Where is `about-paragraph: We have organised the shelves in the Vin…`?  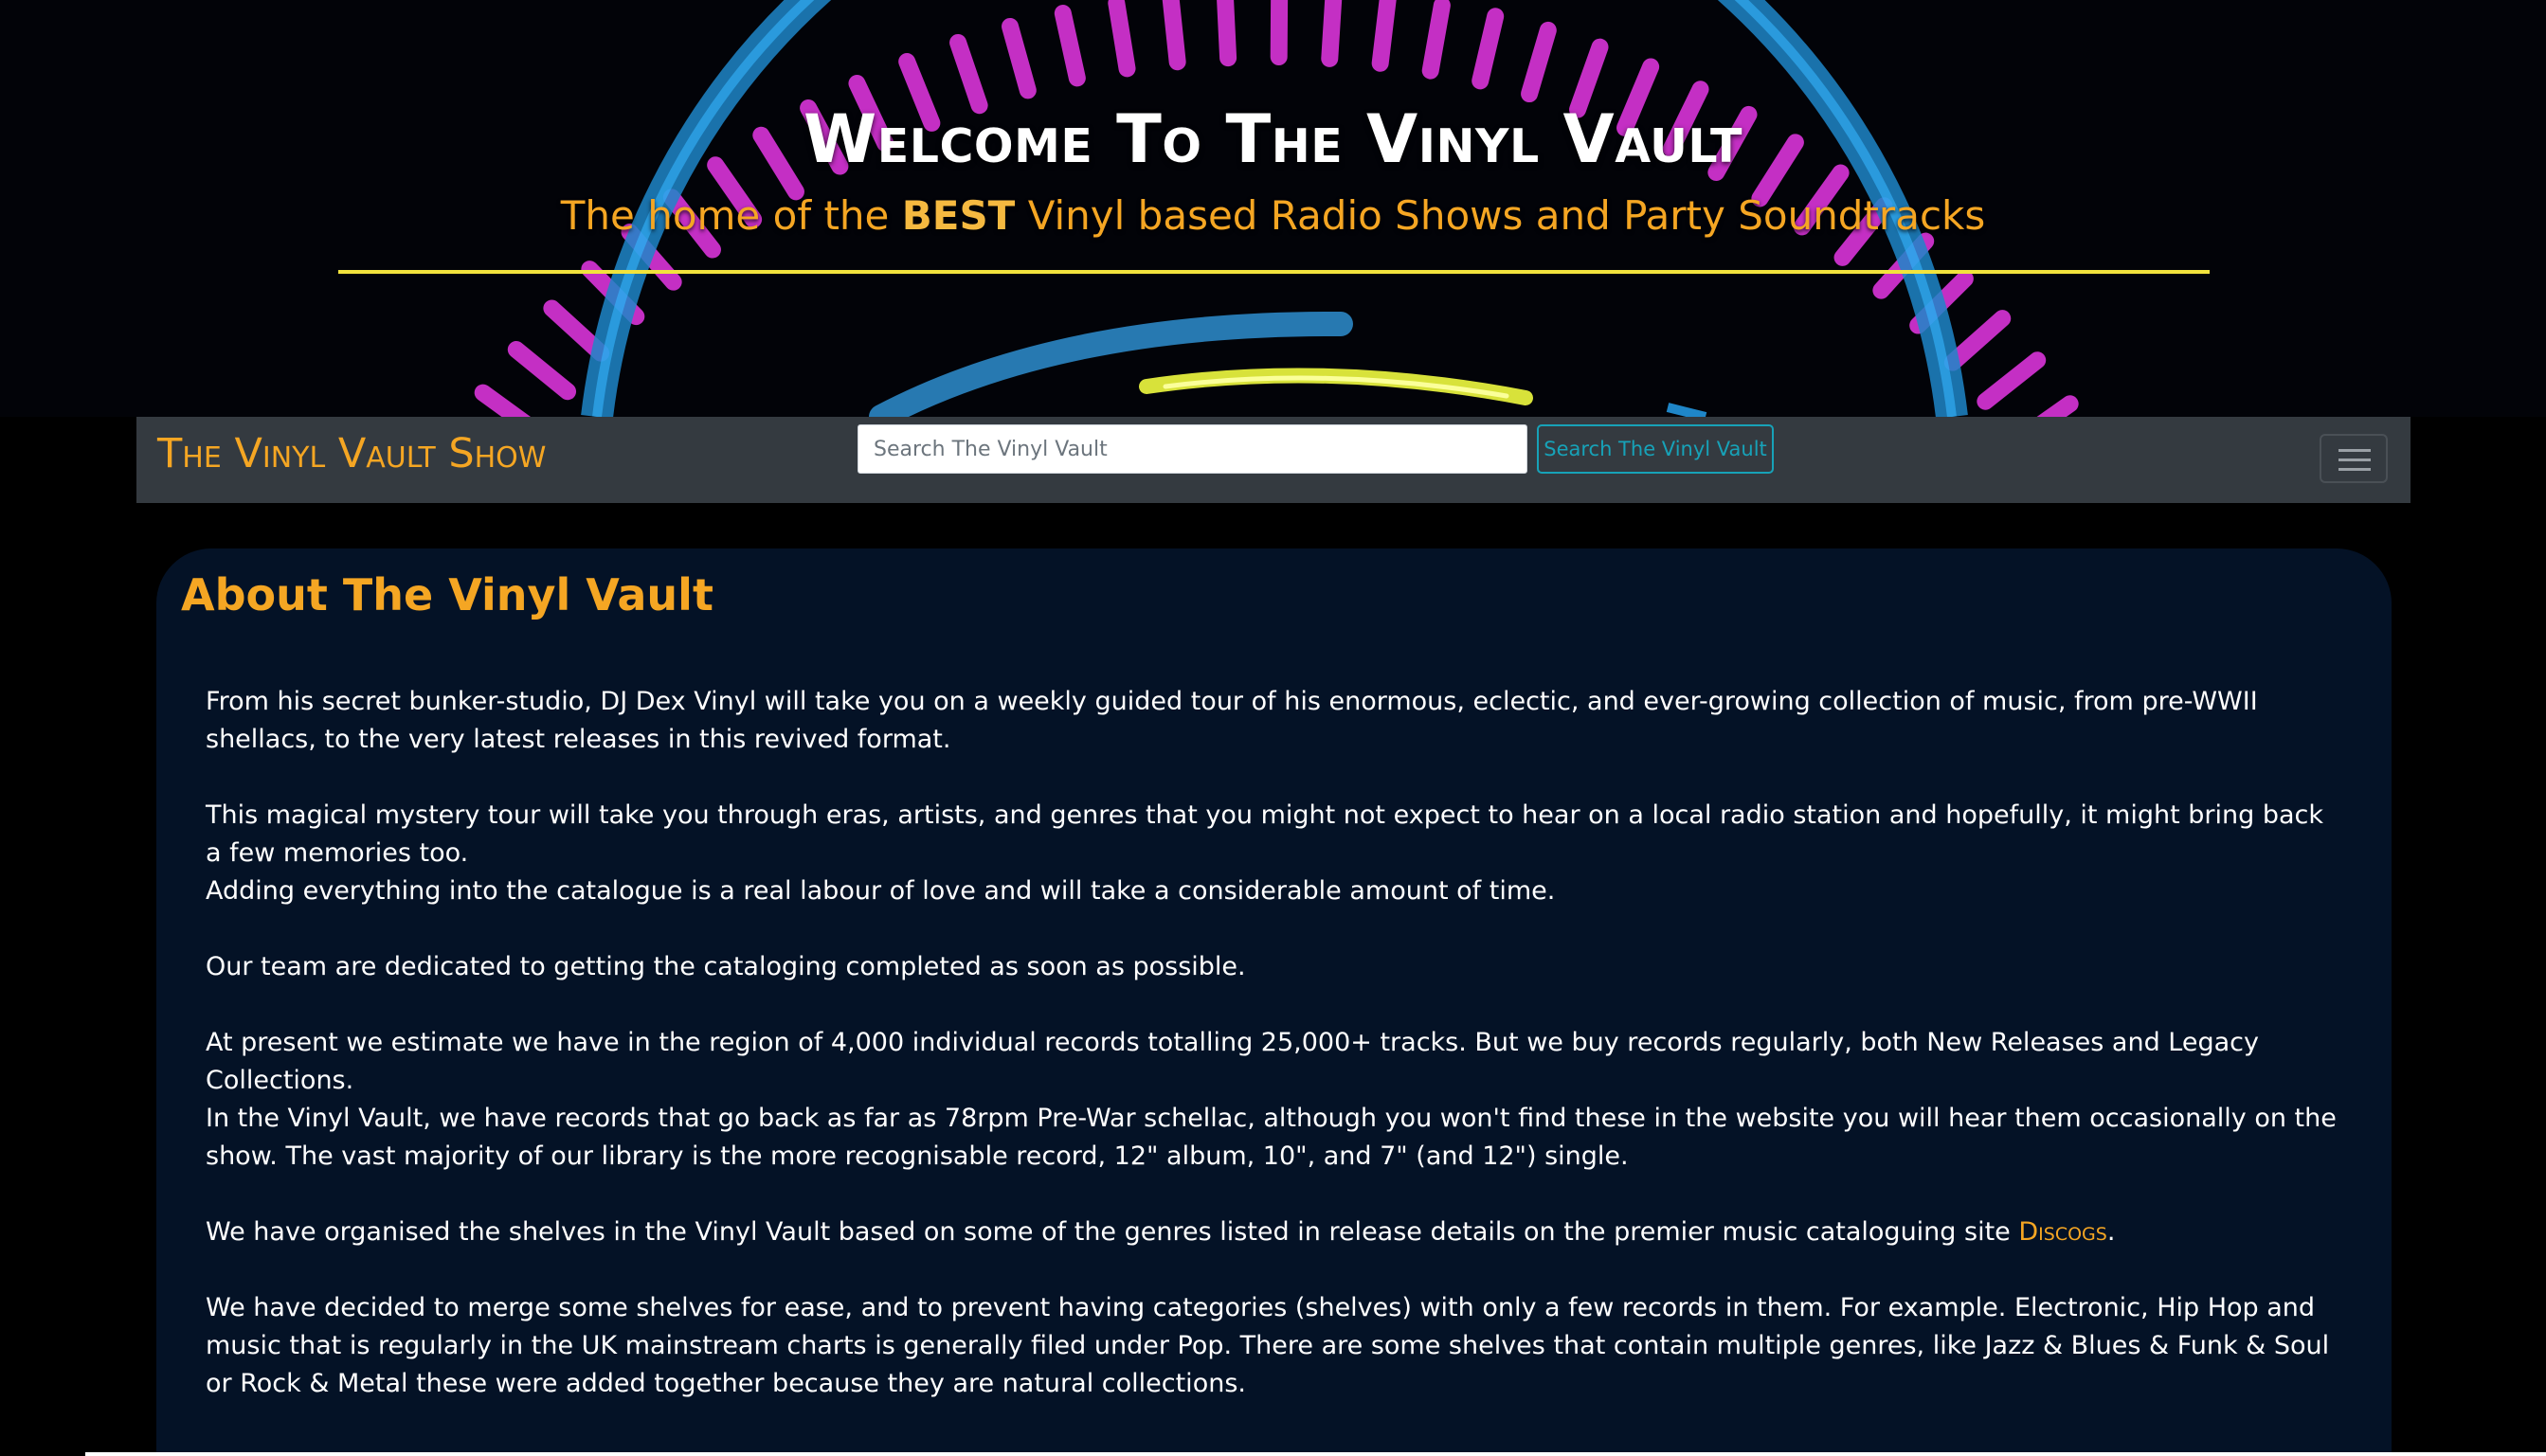
about-paragraph: We have organised the shelves in the Vin… is located at coordinates (1276, 1232).